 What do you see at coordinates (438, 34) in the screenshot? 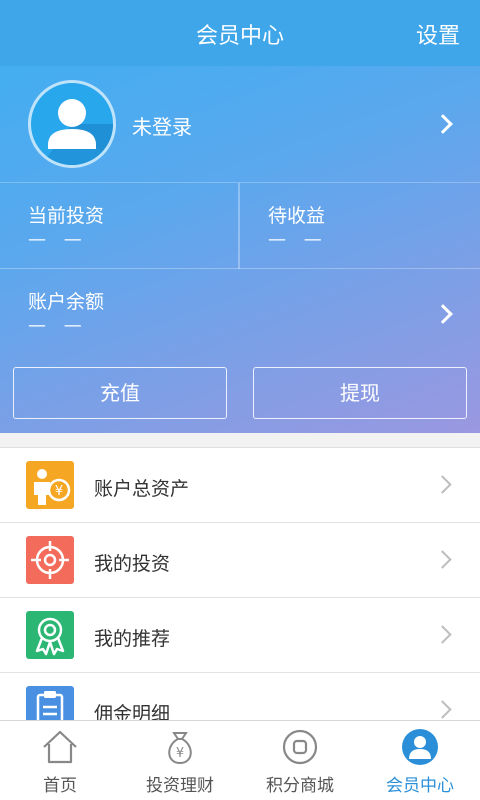
I see `settings-button: 设置` at bounding box center [438, 34].